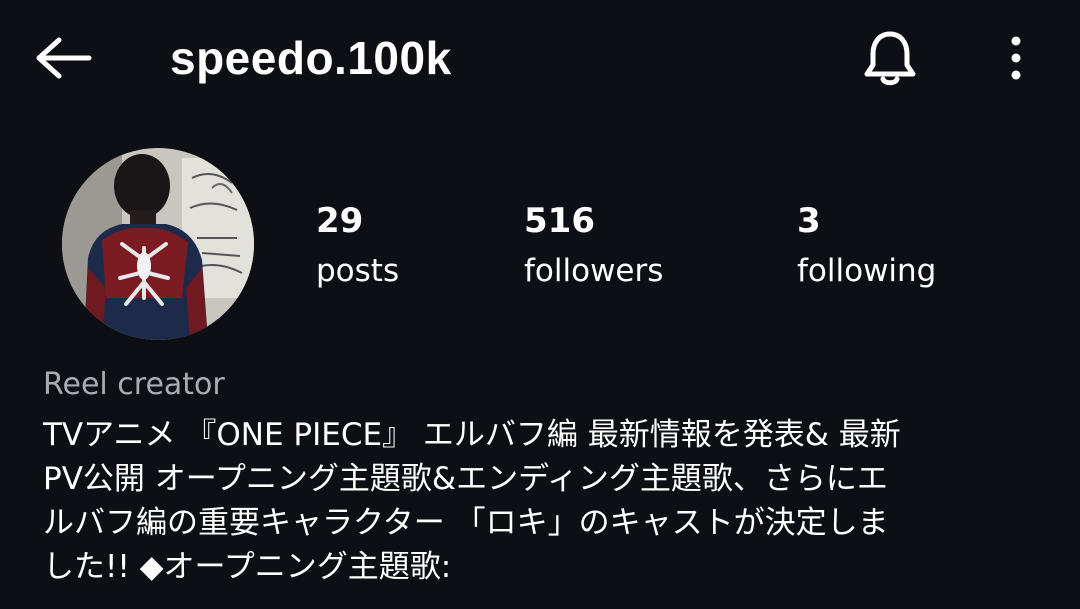  What do you see at coordinates (593, 246) in the screenshot?
I see `stat-followers: 516 followers` at bounding box center [593, 246].